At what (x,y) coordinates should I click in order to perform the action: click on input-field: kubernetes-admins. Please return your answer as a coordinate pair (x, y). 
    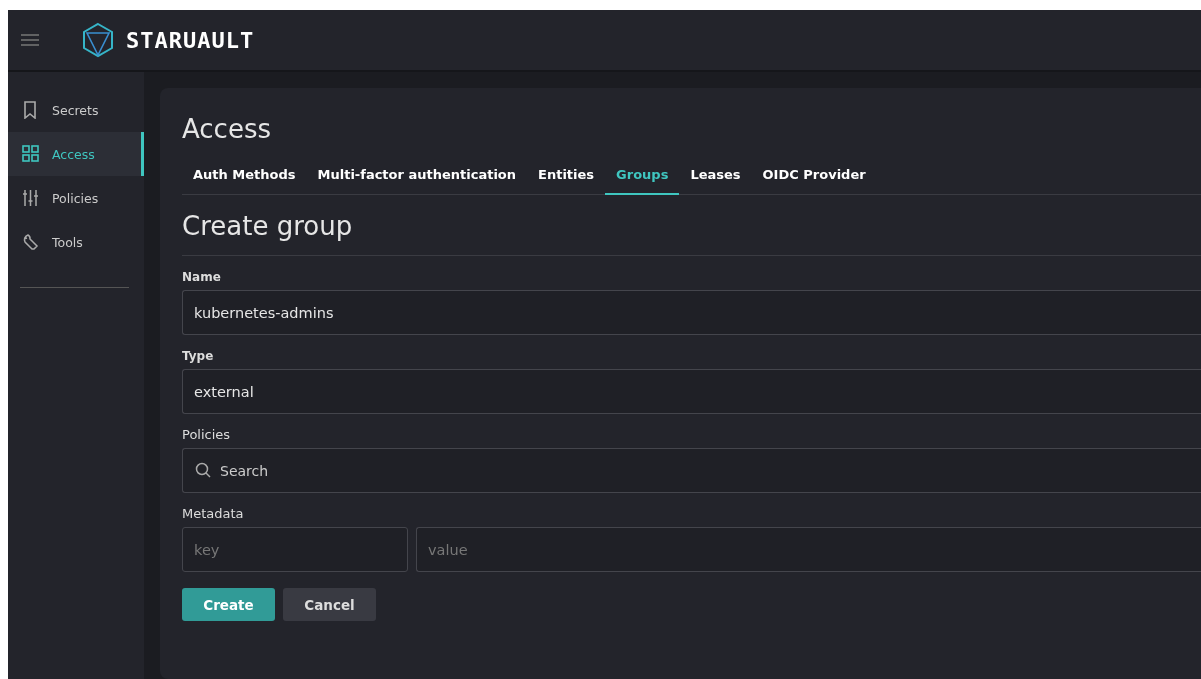
    Looking at the image, I should click on (691, 312).